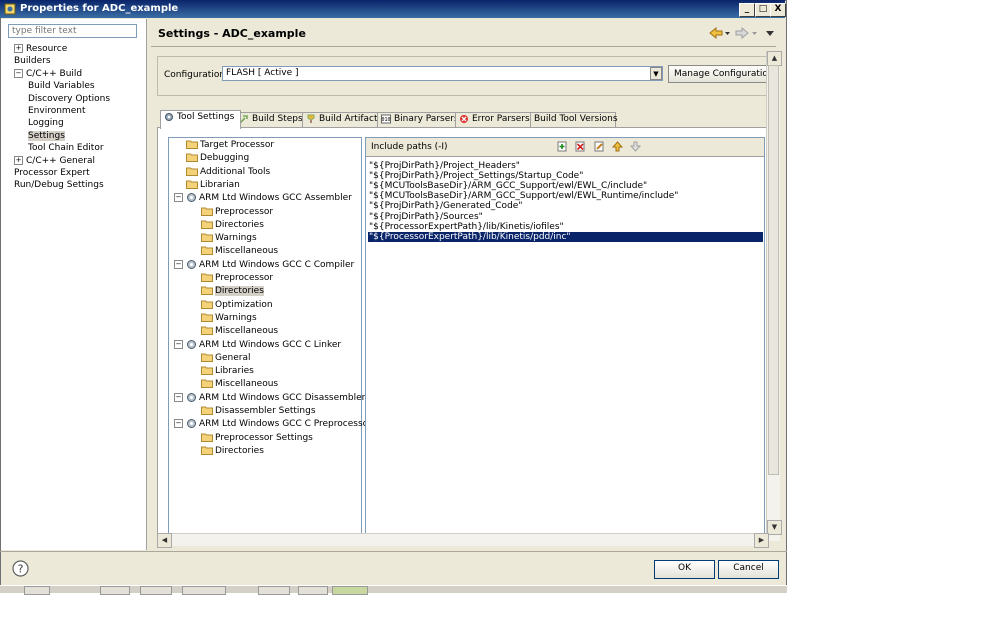 The width and height of the screenshot is (998, 624). I want to click on include-path-item: "${ProjDirPath}/Sources", so click(425, 217).